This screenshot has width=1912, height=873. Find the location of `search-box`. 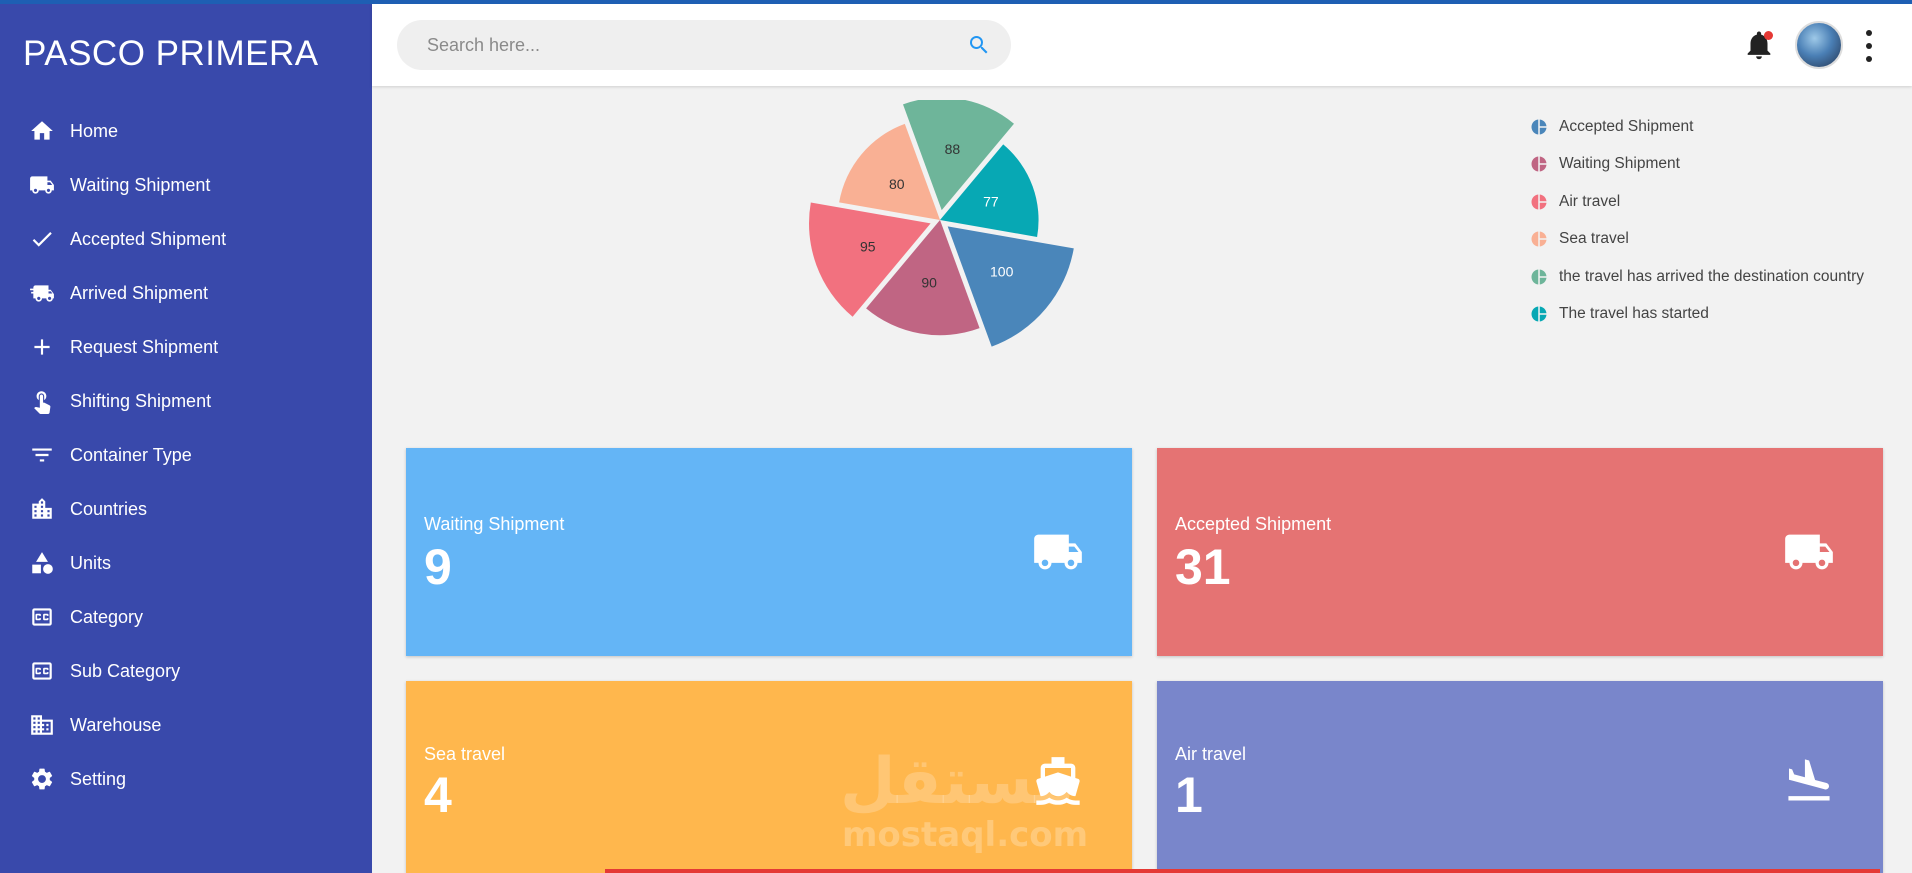

search-box is located at coordinates (704, 45).